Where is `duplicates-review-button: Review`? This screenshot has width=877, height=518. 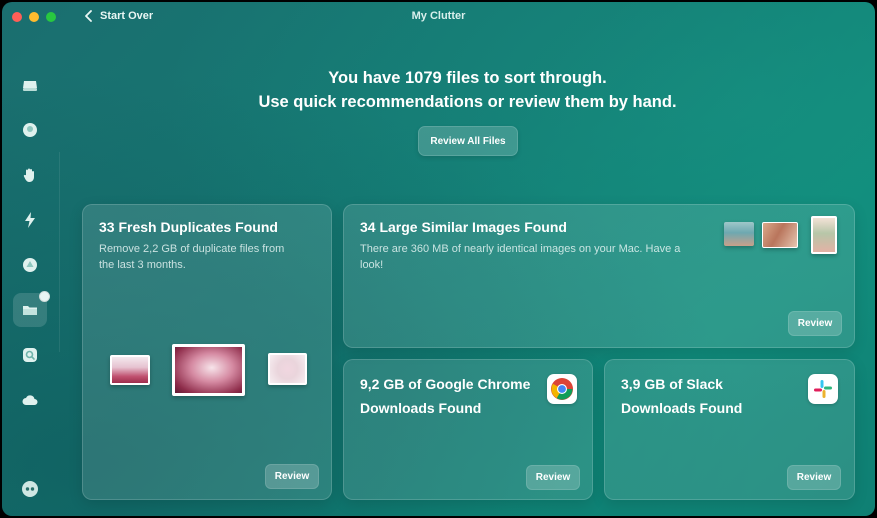
duplicates-review-button: Review is located at coordinates (292, 476).